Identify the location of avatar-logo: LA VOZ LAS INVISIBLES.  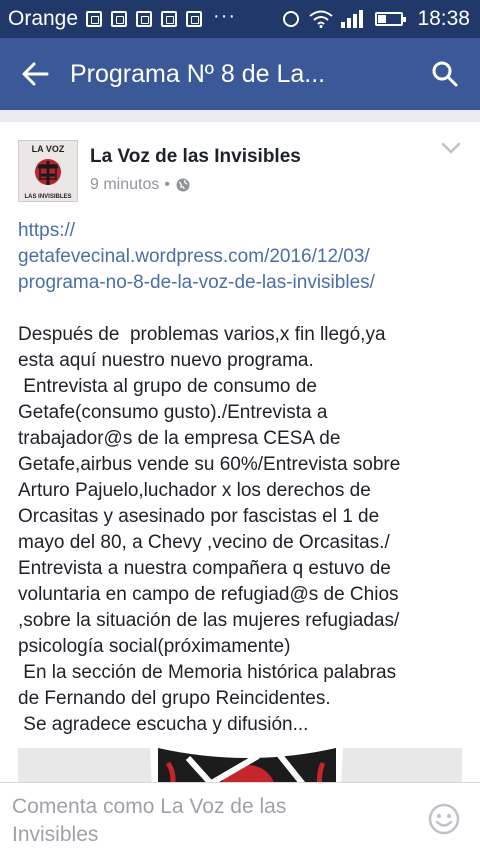
(48, 171).